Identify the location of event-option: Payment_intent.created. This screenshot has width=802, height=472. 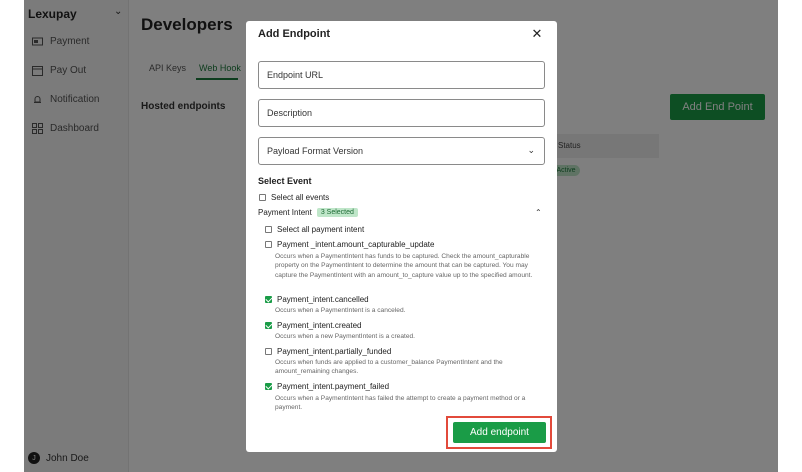
(313, 325).